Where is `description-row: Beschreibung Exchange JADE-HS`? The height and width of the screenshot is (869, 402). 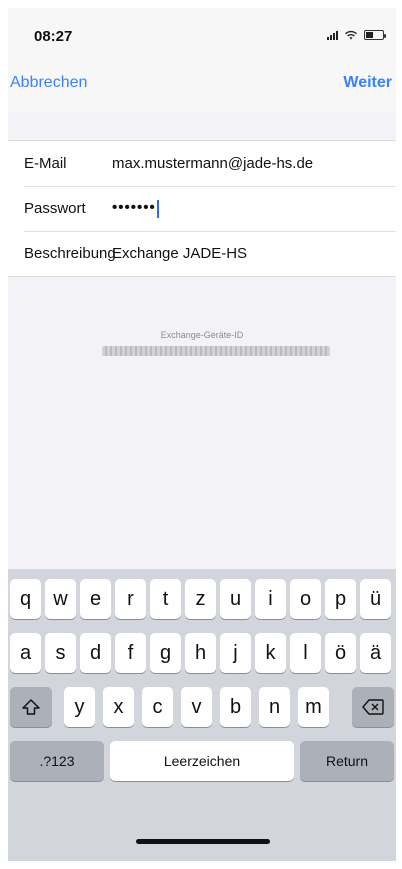 description-row: Beschreibung Exchange JADE-HS is located at coordinates (202, 253).